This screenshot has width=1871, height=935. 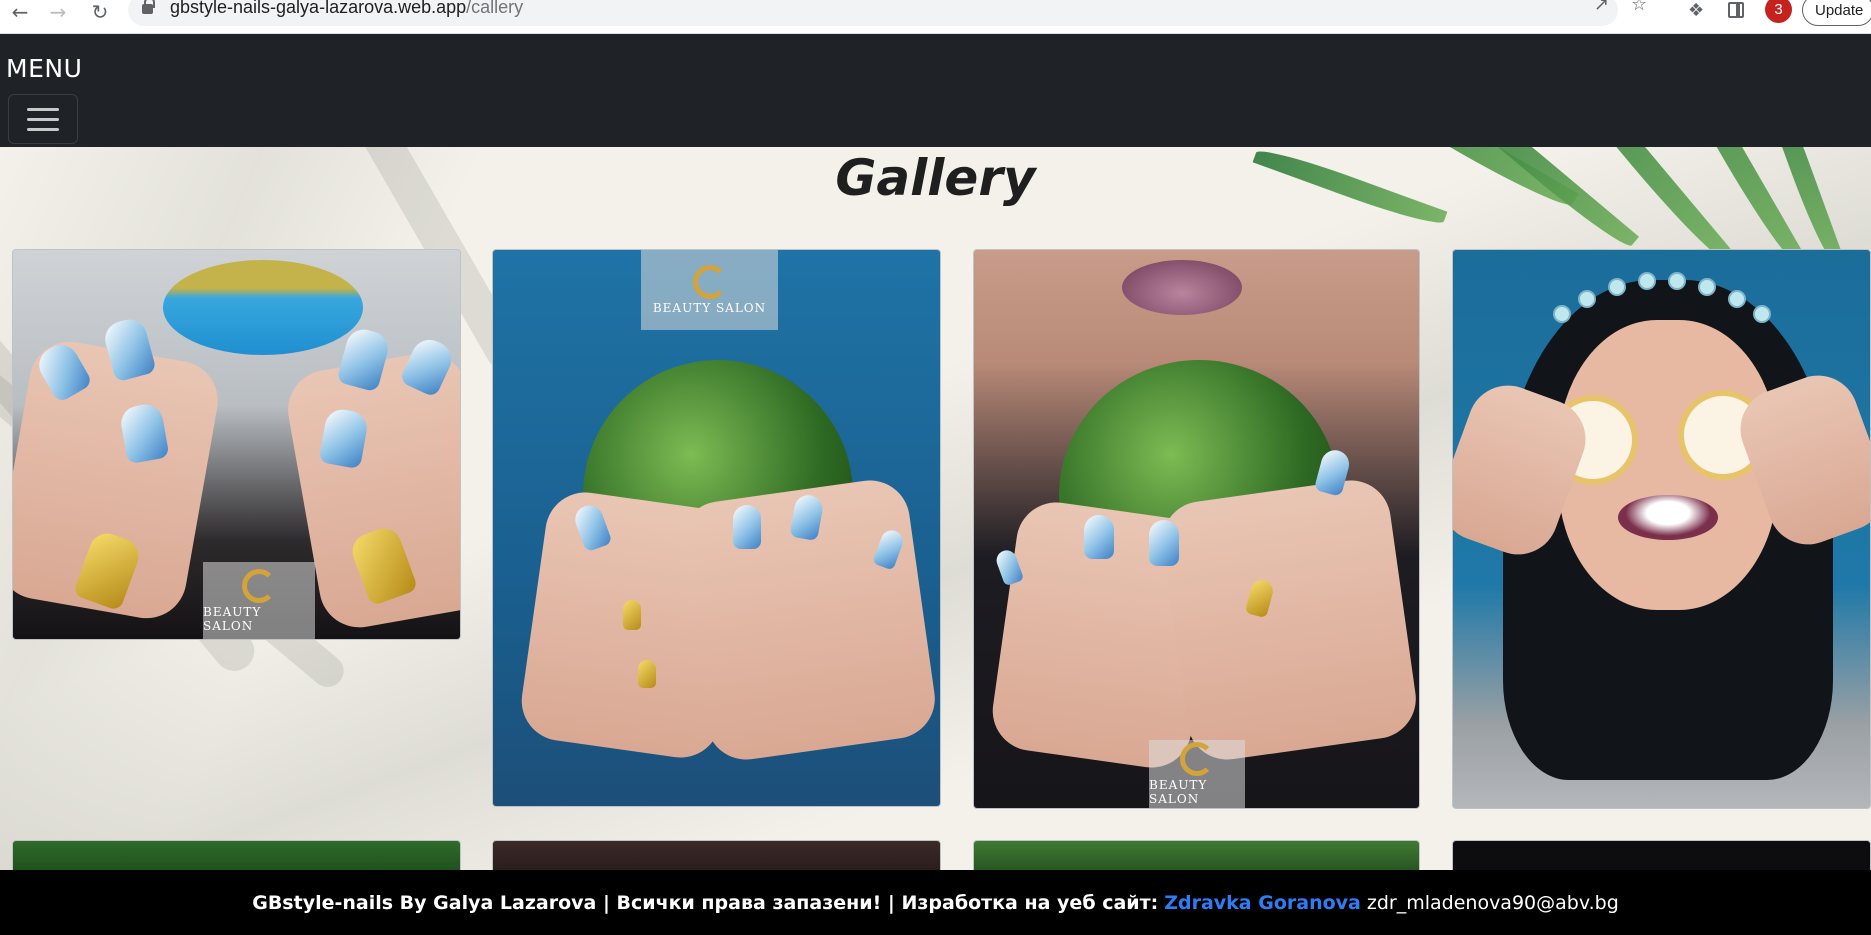 What do you see at coordinates (1836, 13) in the screenshot?
I see `update-button: Update` at bounding box center [1836, 13].